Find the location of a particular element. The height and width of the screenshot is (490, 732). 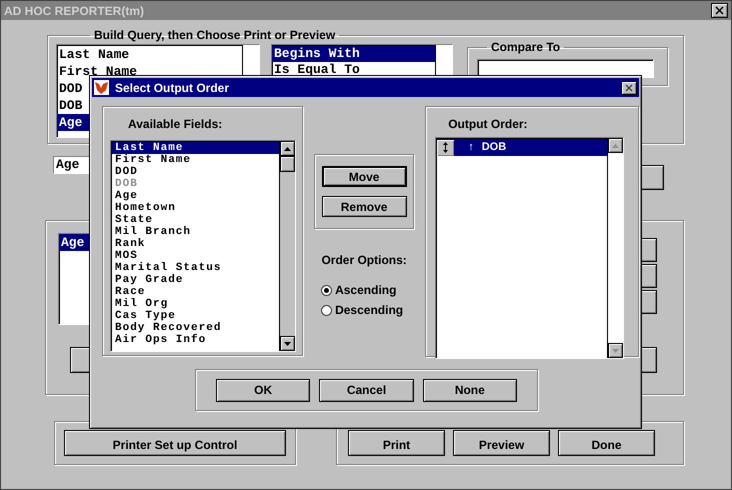

window-title: AD HOC REPORTER(tm) is located at coordinates (74, 11).